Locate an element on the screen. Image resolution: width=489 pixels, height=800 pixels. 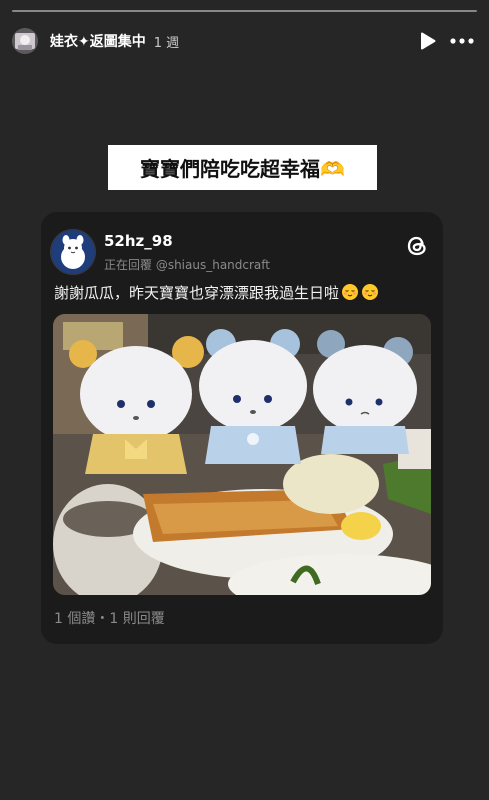
post-text-content: 謝謝瓜瓜，昨天寶寶也穿漂漂跟我過生日啦 is located at coordinates (197, 293).